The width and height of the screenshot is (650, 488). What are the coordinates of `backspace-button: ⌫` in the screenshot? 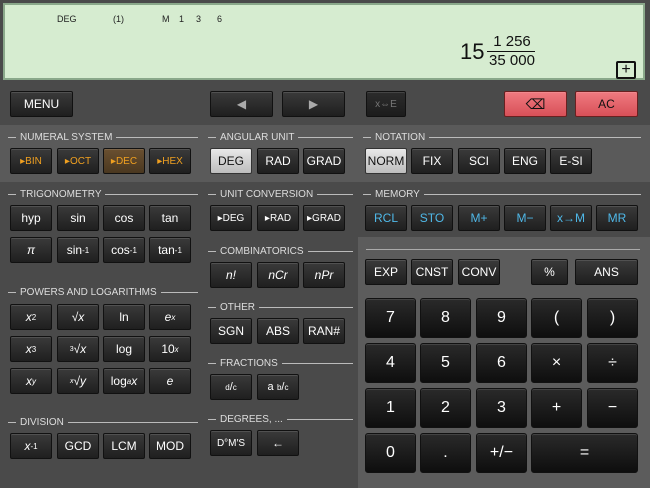 It's located at (535, 104).